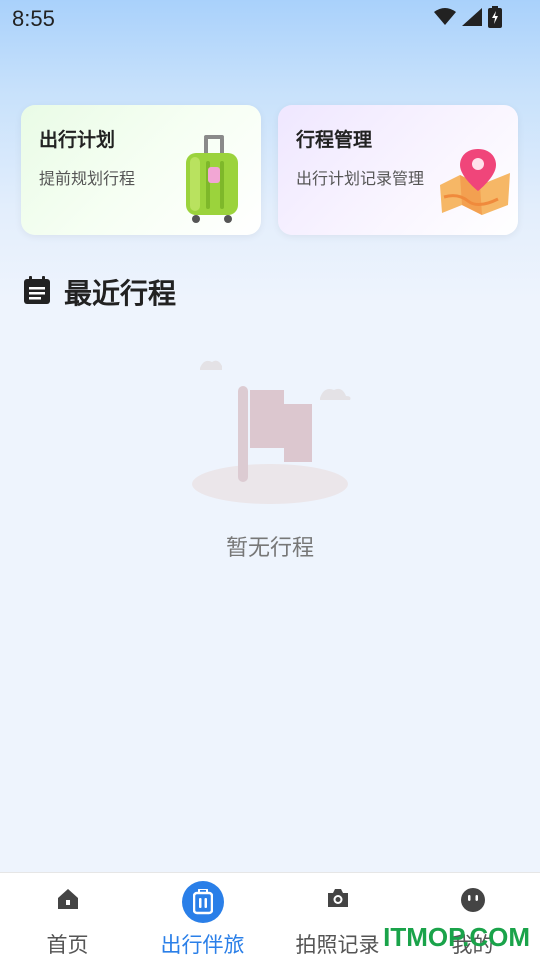  I want to click on suitcase-icon, so click(211, 182).